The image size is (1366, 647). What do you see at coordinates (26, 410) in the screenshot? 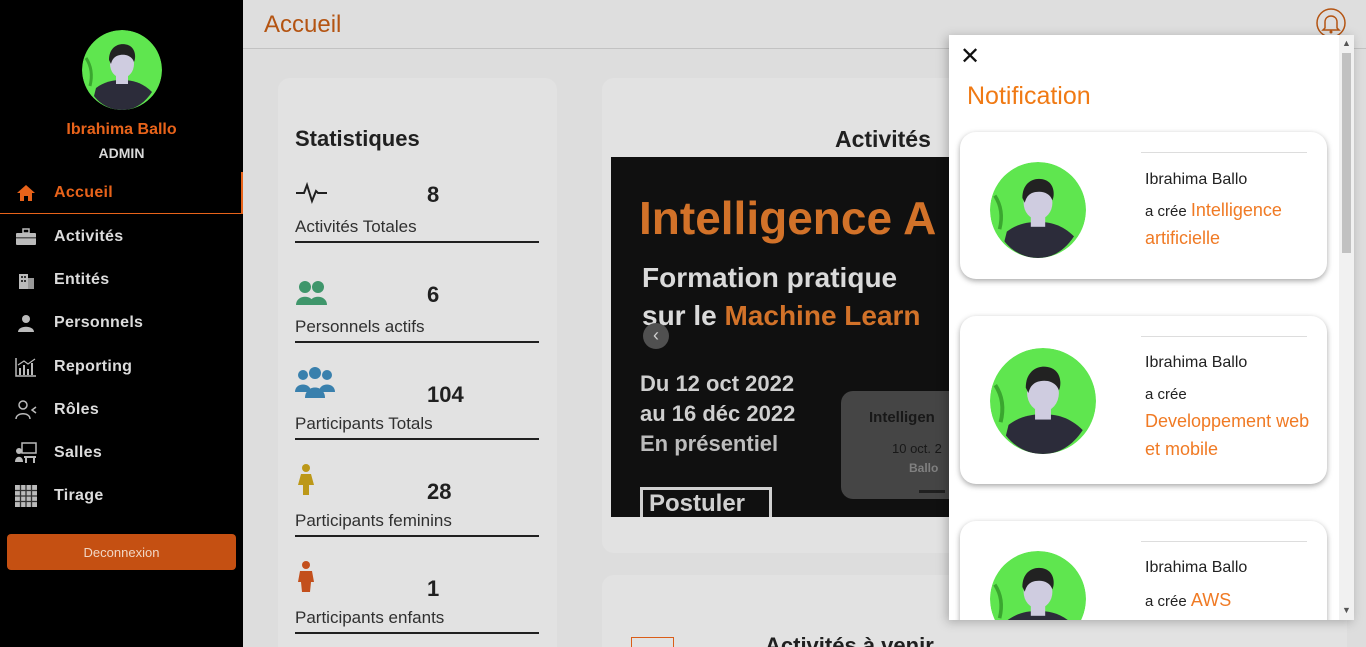
I see `user-role-icon` at bounding box center [26, 410].